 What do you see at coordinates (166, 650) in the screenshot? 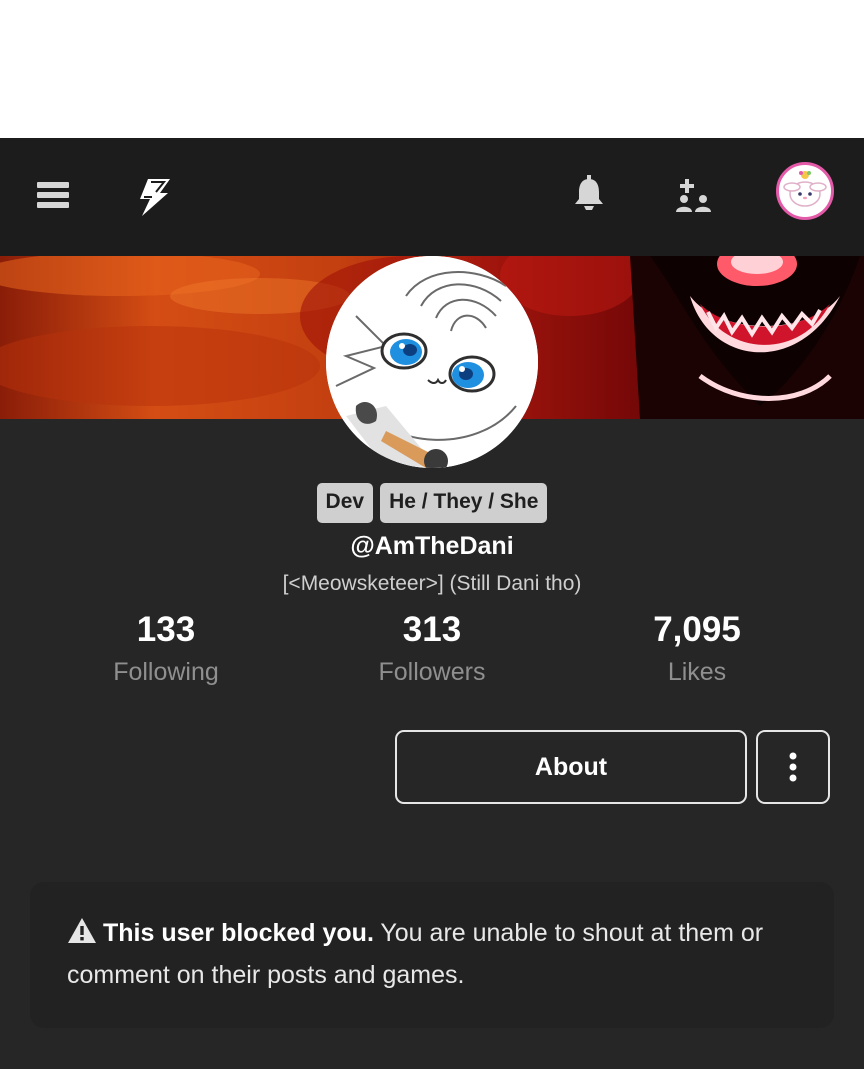
I see `following-stat: 133 Following` at bounding box center [166, 650].